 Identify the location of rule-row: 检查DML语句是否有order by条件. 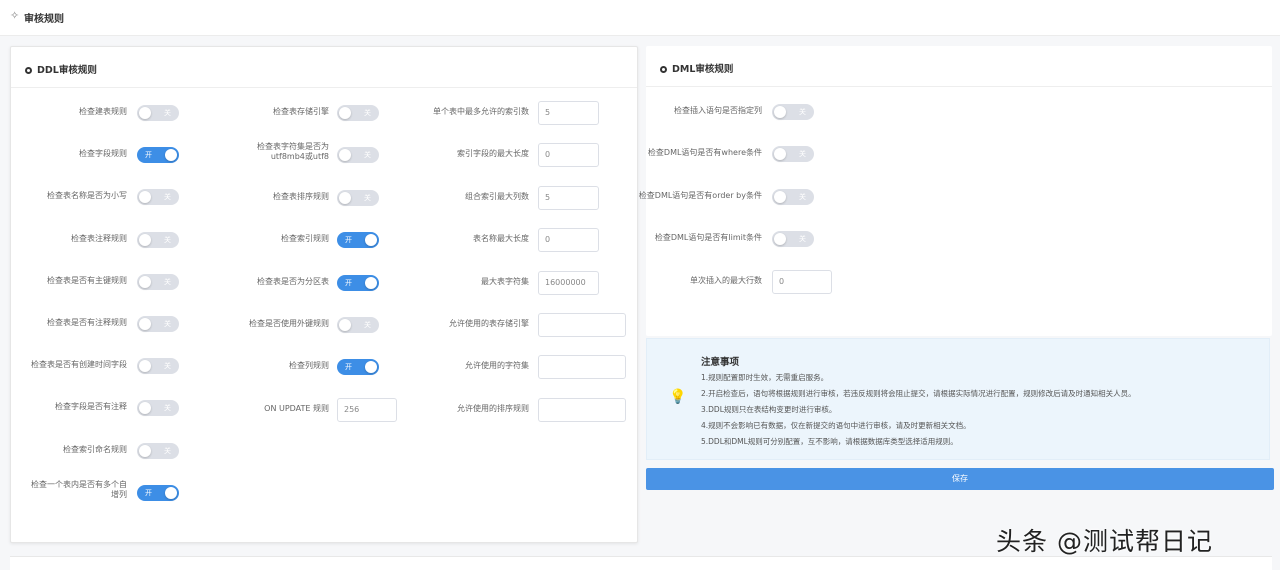
(700, 197).